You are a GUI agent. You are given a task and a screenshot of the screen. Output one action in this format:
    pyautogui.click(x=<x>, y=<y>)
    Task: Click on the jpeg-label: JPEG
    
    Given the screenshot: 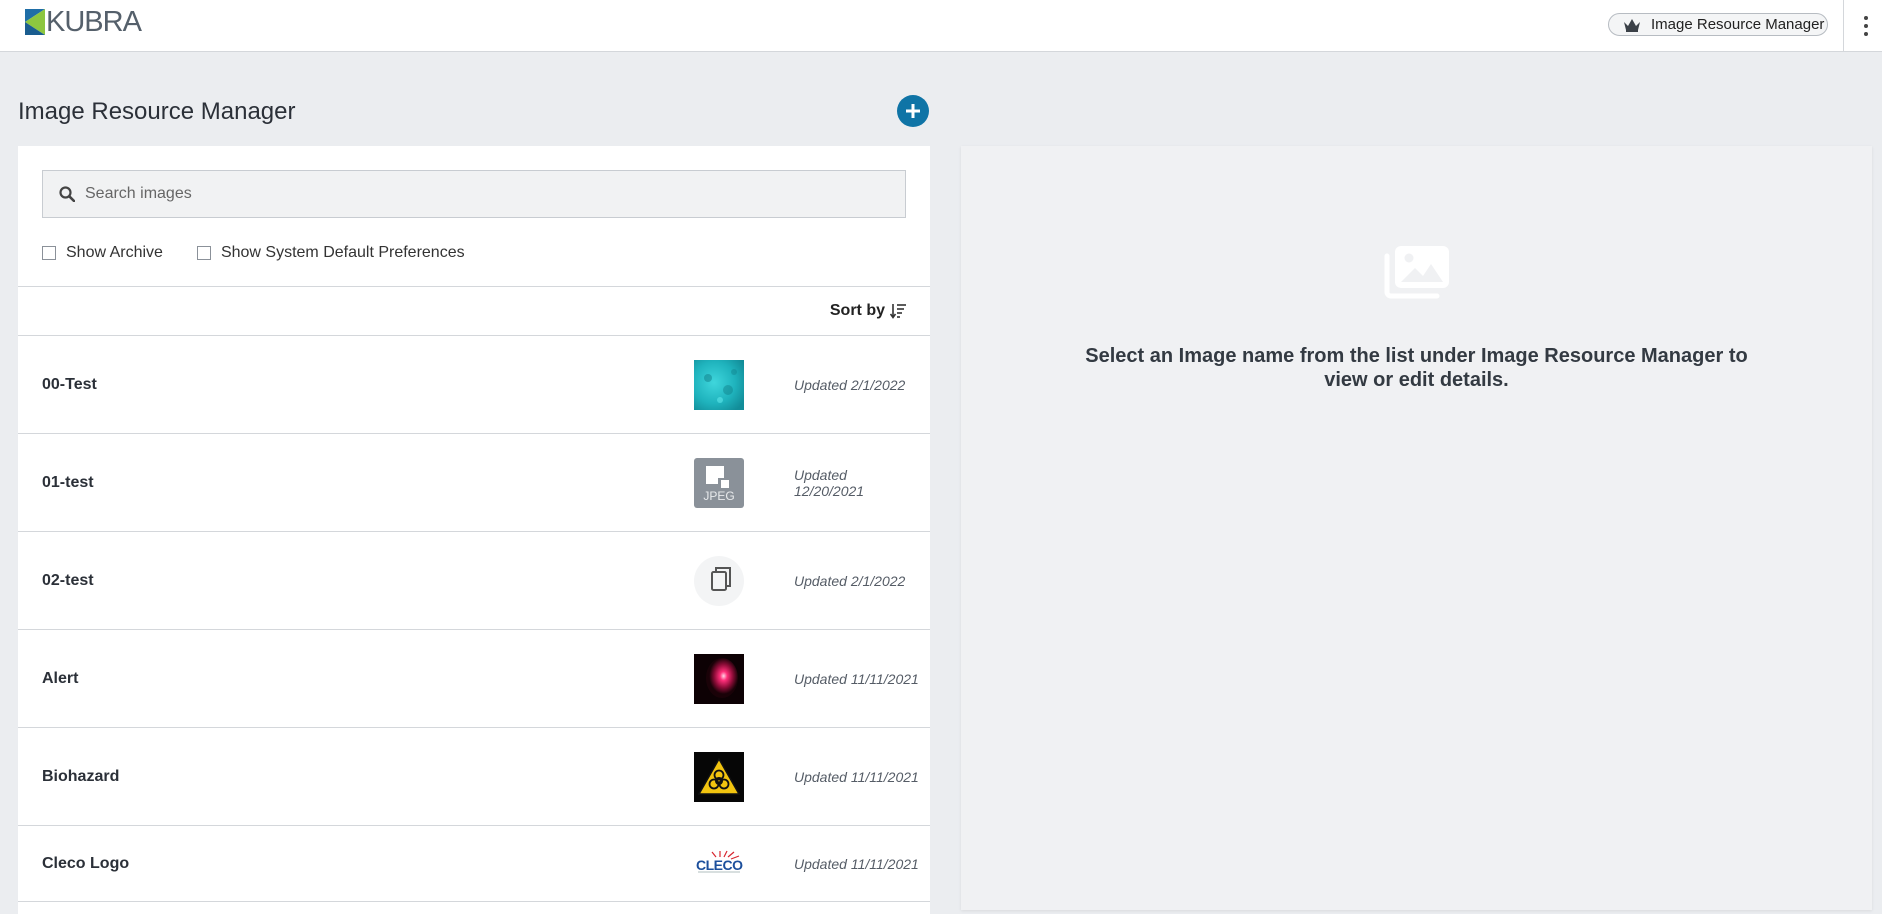 What is the action you would take?
    pyautogui.click(x=719, y=495)
    